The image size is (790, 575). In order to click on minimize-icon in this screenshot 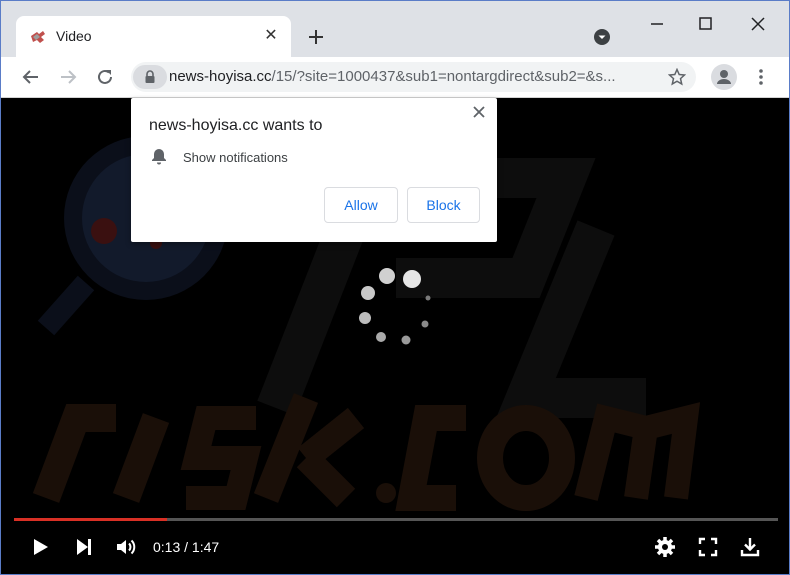, I will do `click(657, 24)`.